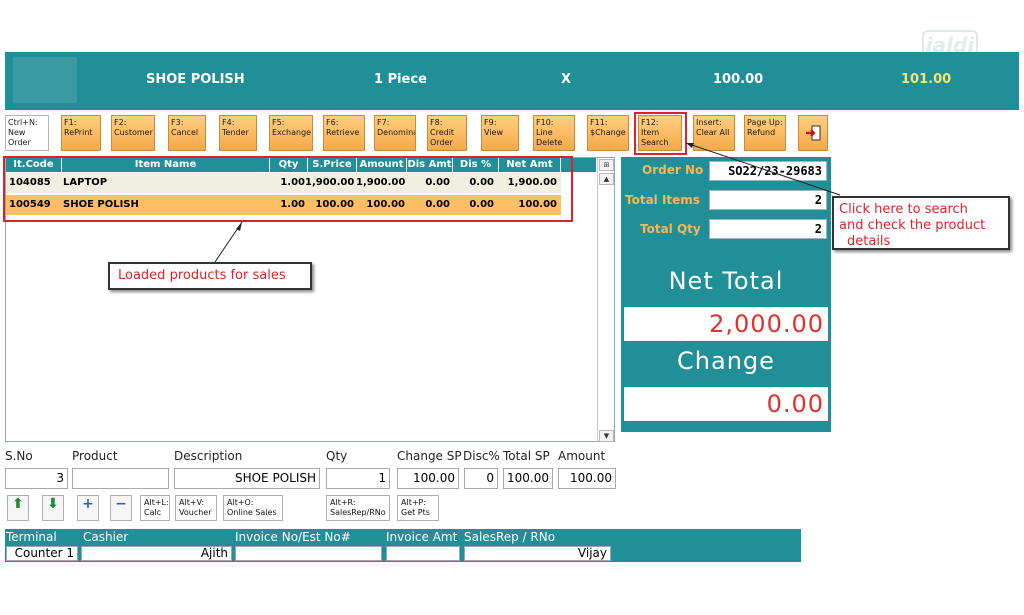 This screenshot has width=1024, height=615. What do you see at coordinates (121, 504) in the screenshot?
I see `minus-icon: −` at bounding box center [121, 504].